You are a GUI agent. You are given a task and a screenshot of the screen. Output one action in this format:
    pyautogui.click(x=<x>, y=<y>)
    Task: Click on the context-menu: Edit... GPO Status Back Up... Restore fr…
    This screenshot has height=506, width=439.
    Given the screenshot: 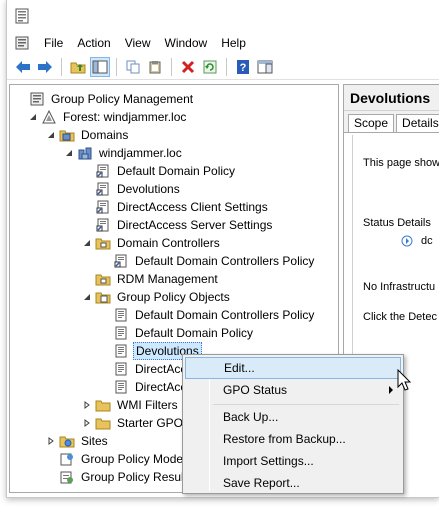 What is the action you would take?
    pyautogui.click(x=293, y=424)
    